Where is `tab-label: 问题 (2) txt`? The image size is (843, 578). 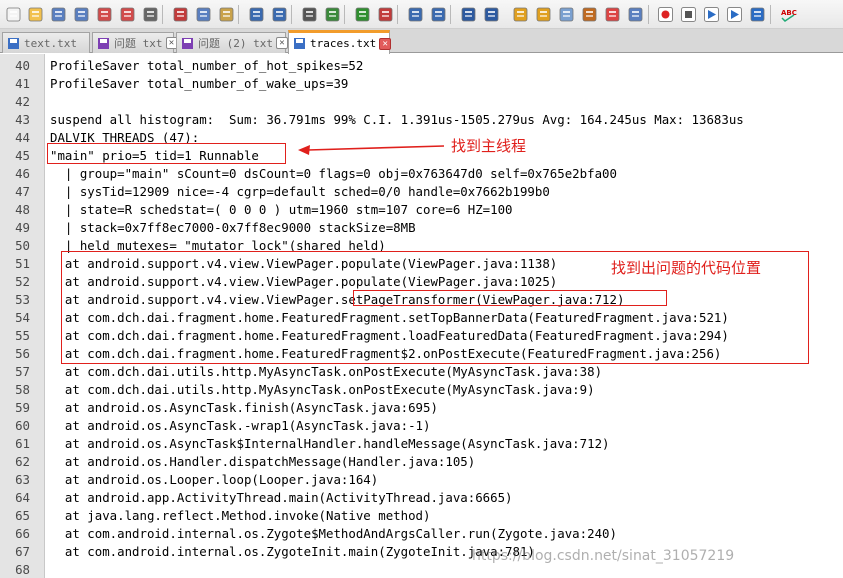 tab-label: 问题 (2) txt is located at coordinates (235, 43).